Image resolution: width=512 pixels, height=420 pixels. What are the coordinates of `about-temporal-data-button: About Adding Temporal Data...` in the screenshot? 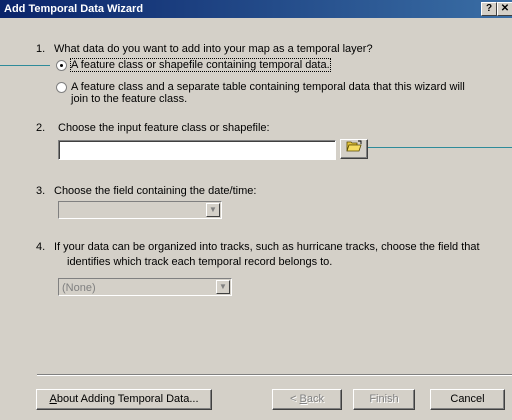 It's located at (124, 399).